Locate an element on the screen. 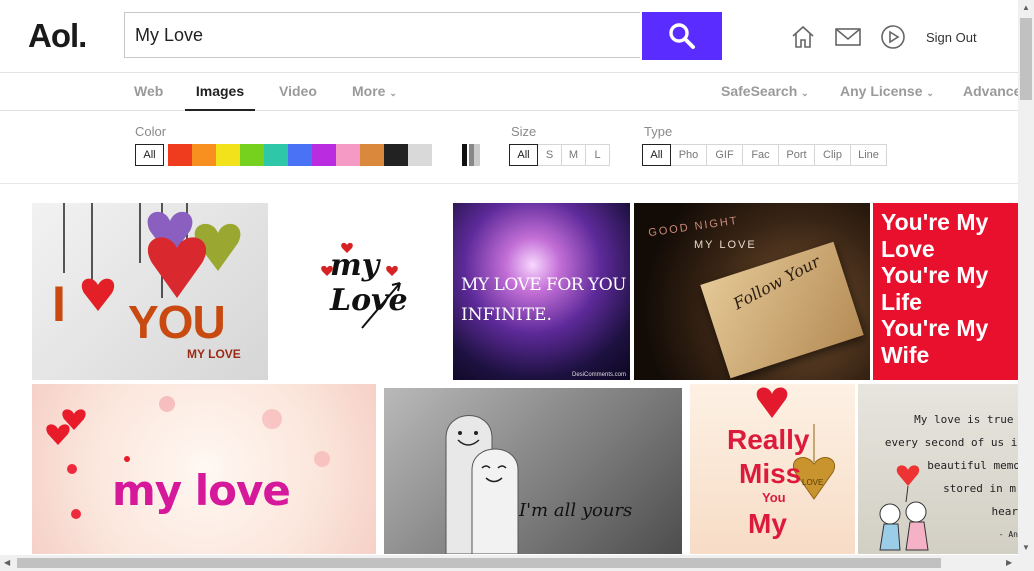 This screenshot has width=1034, height=571. image-result-1: I YOU MY LOVE is located at coordinates (150, 291).